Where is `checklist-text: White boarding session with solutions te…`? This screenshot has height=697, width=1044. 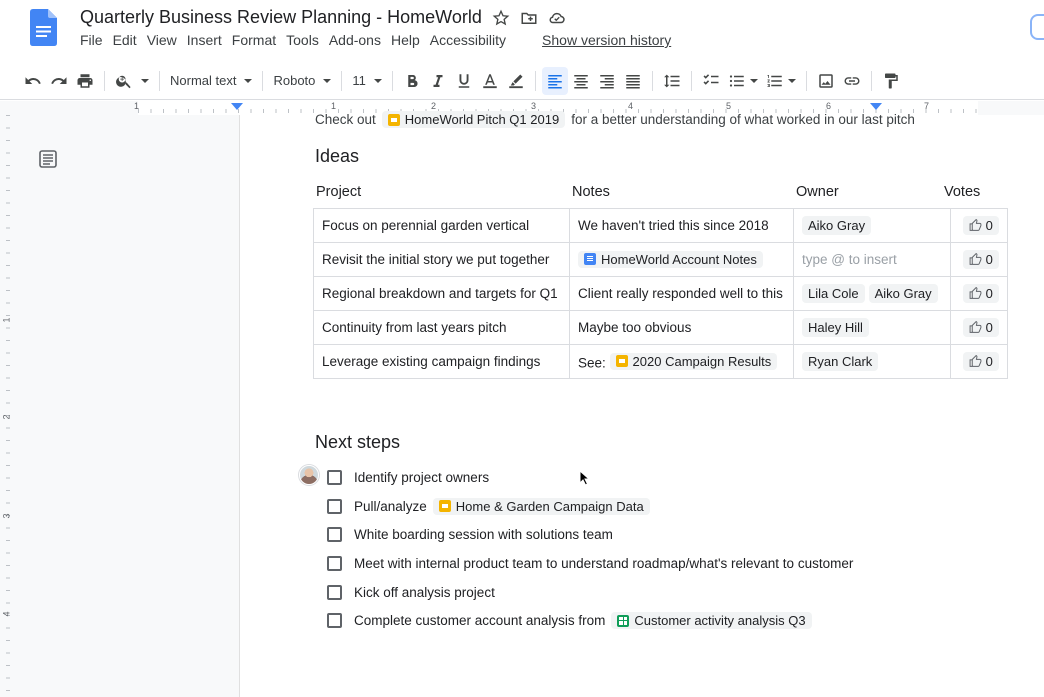 checklist-text: White boarding session with solutions te… is located at coordinates (483, 534).